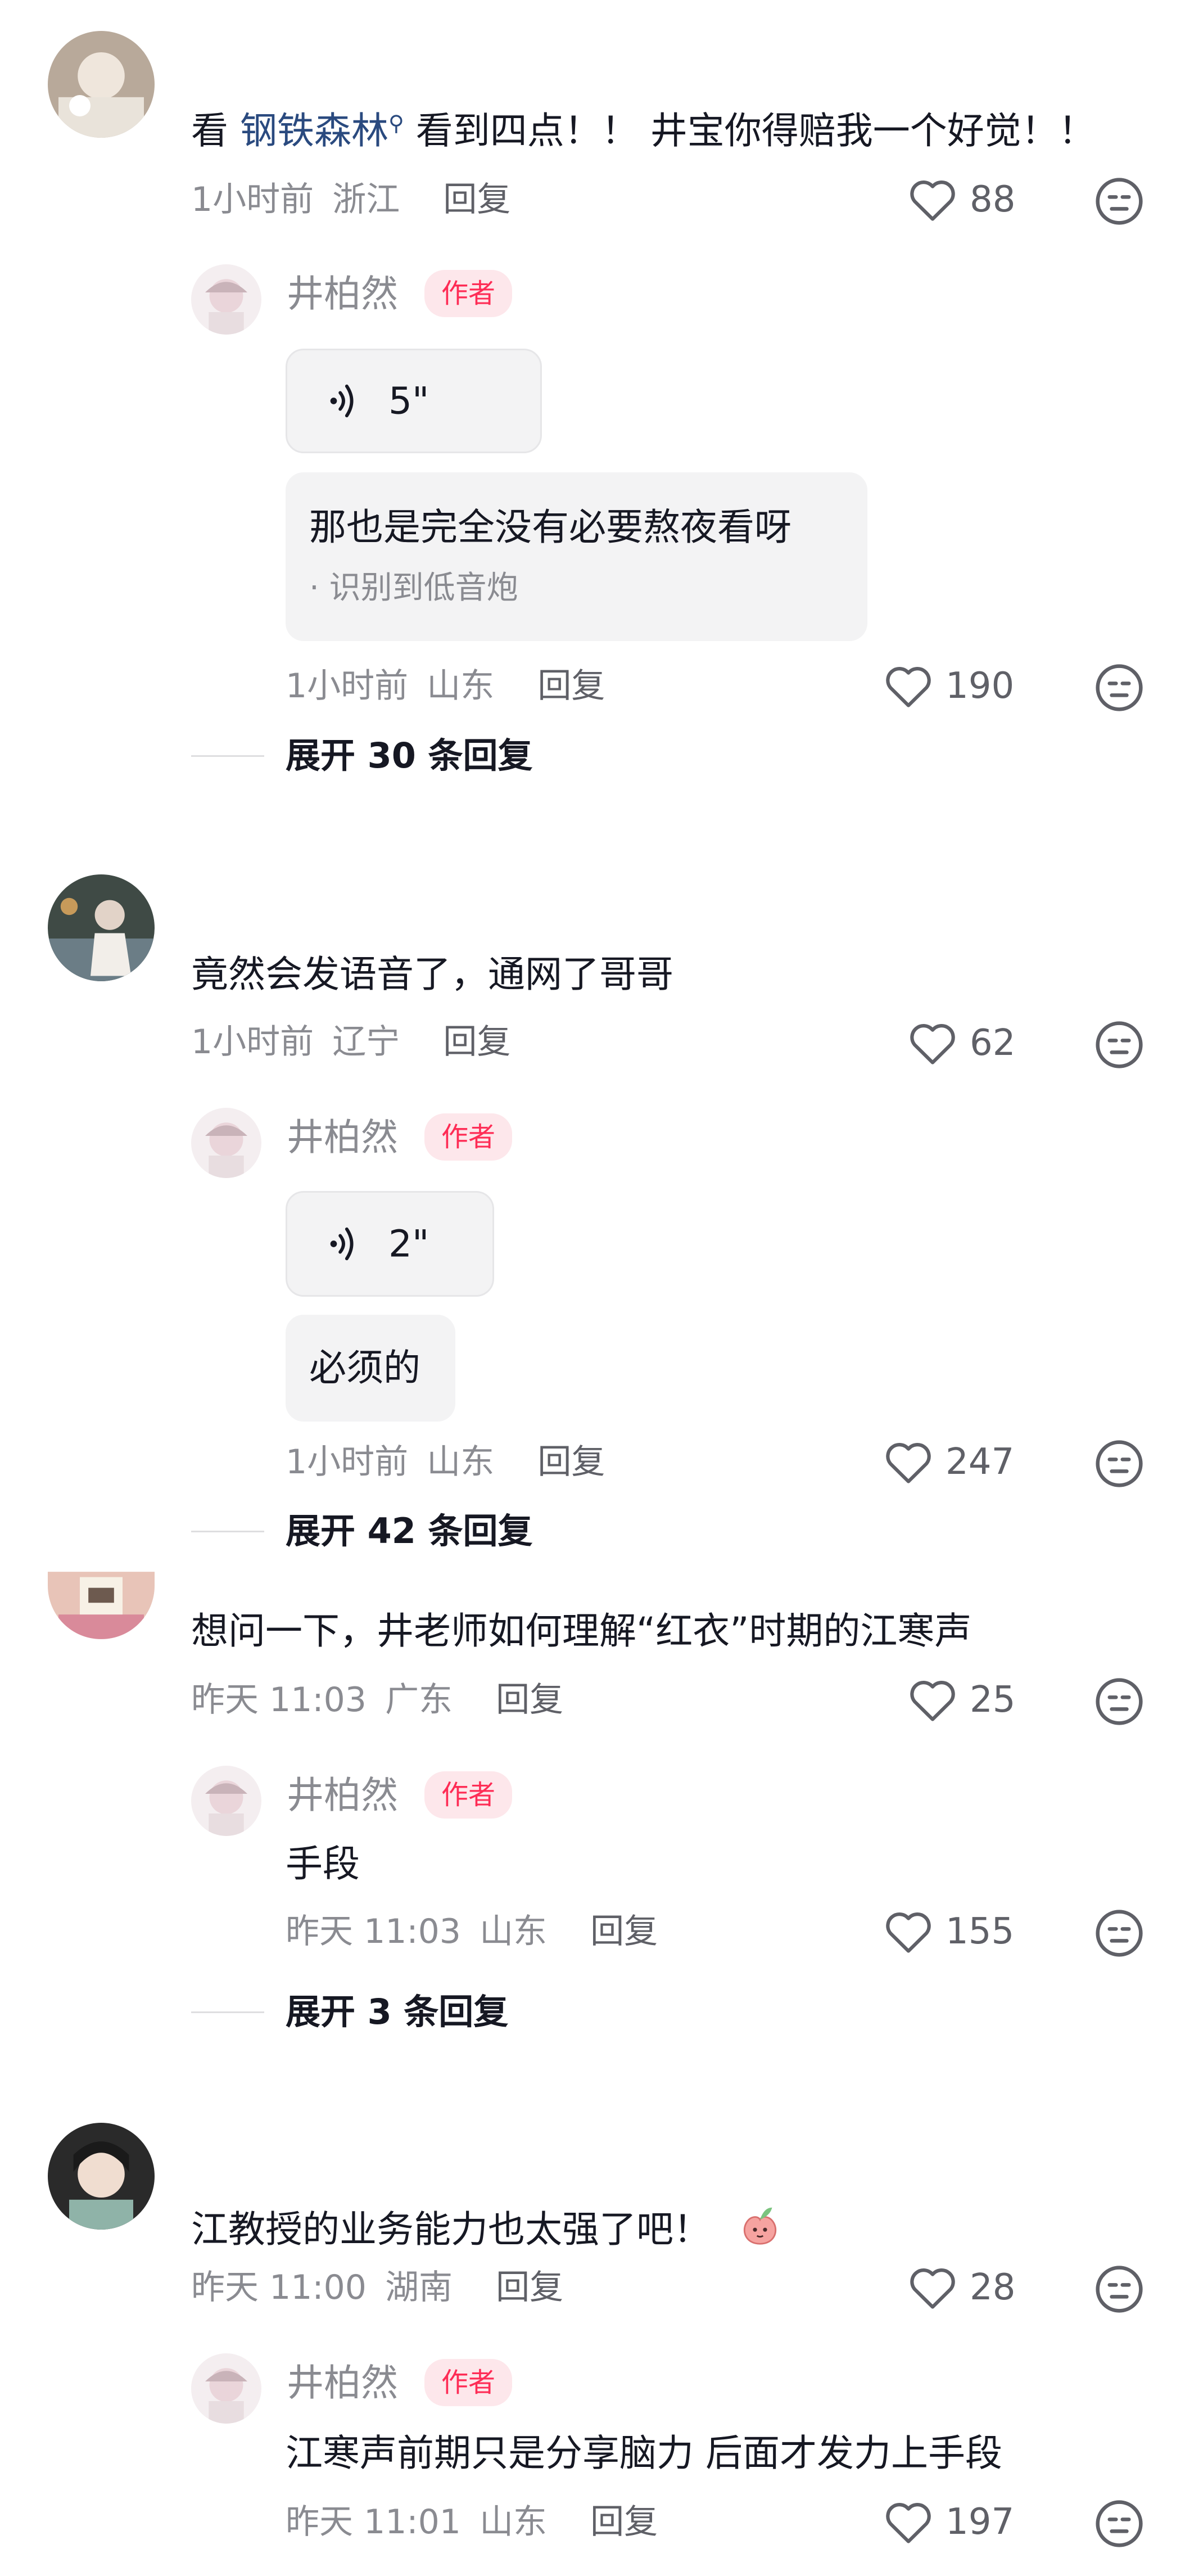 The height and width of the screenshot is (2576, 1194). I want to click on like-button: 25, so click(961, 1700).